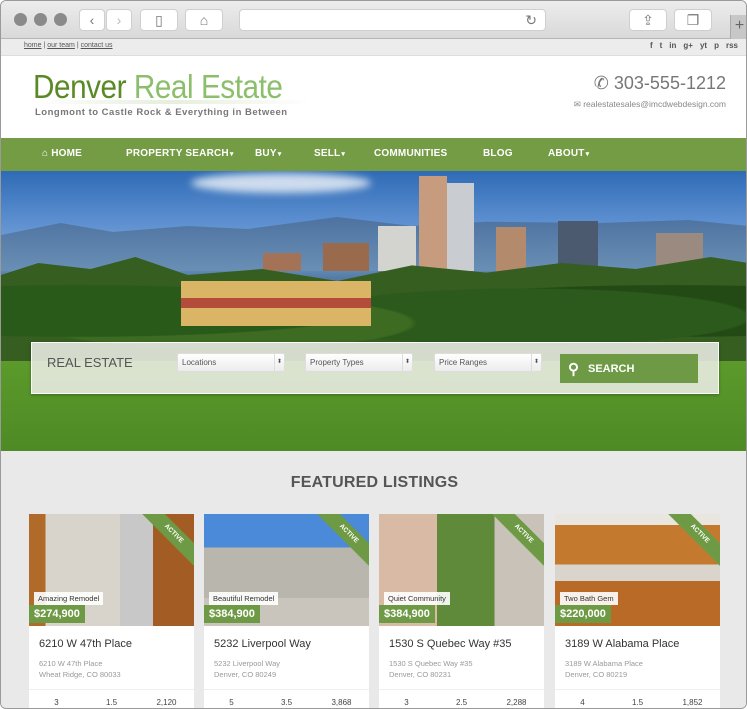 Image resolution: width=747 pixels, height=709 pixels. Describe the element at coordinates (97, 45) in the screenshot. I see `contact-us-link: contact us` at that location.